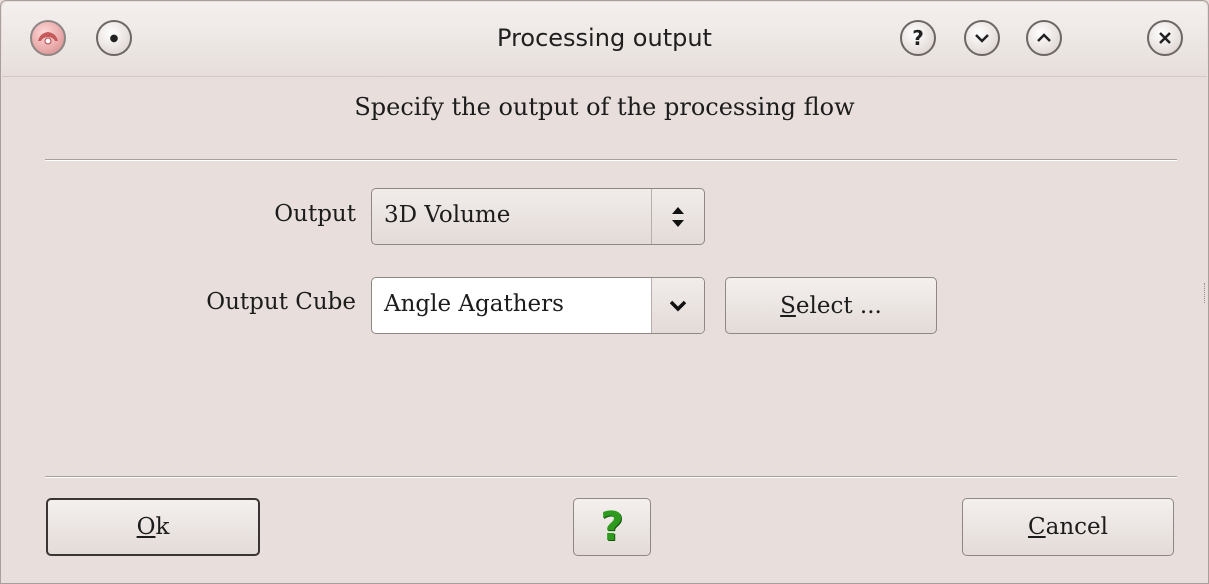  I want to click on bottom-separator, so click(611, 477).